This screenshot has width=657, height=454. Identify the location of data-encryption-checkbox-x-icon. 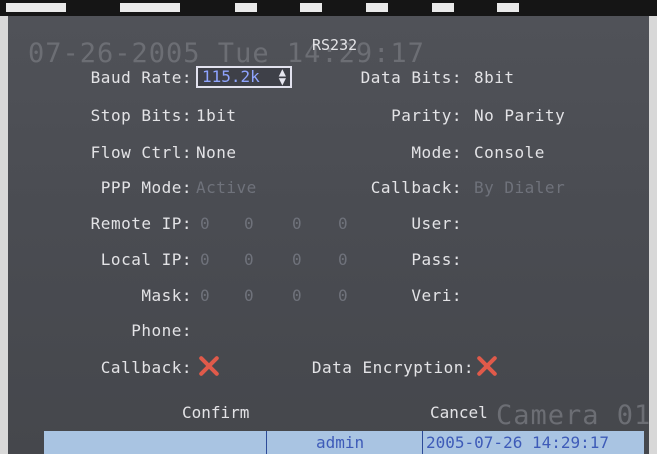
(487, 366).